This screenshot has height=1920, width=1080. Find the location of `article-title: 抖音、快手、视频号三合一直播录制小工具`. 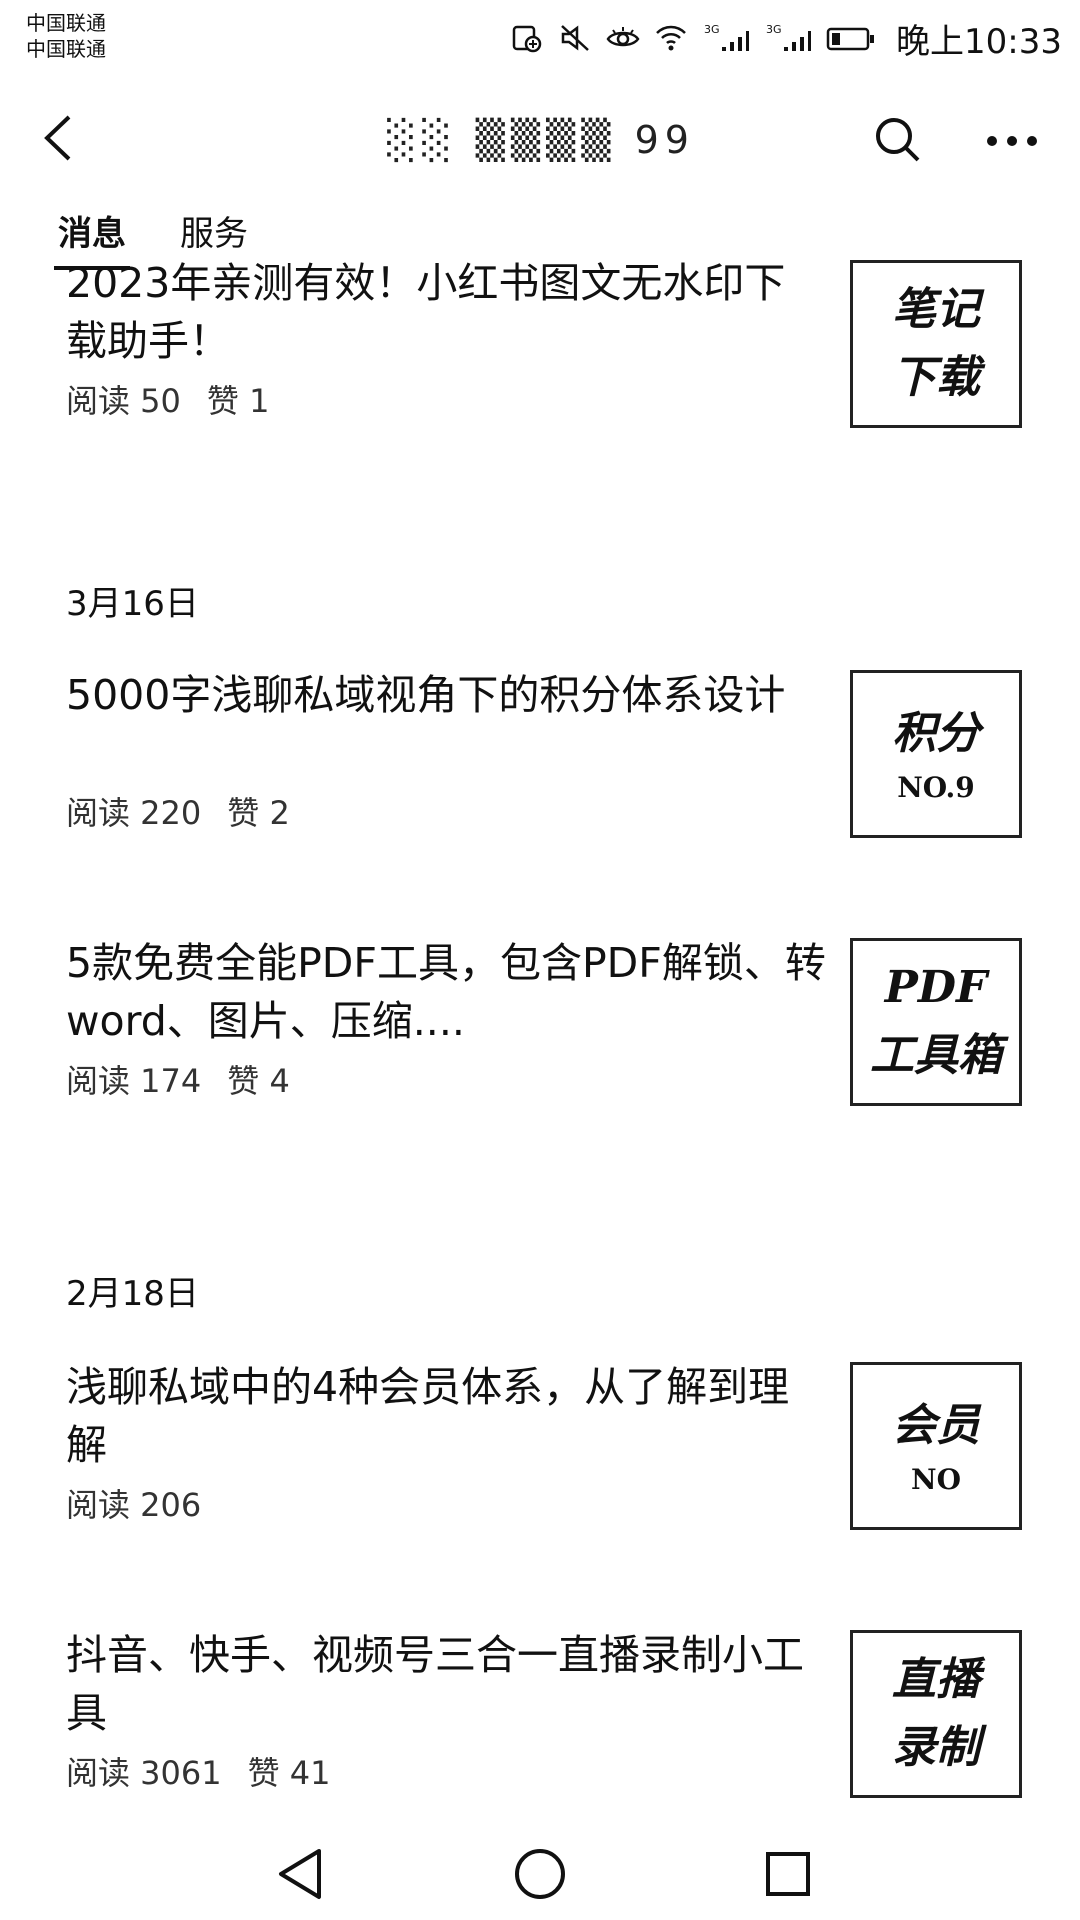

article-title: 抖音、快手、视频号三合一直播录制小工具 is located at coordinates (435, 1684).